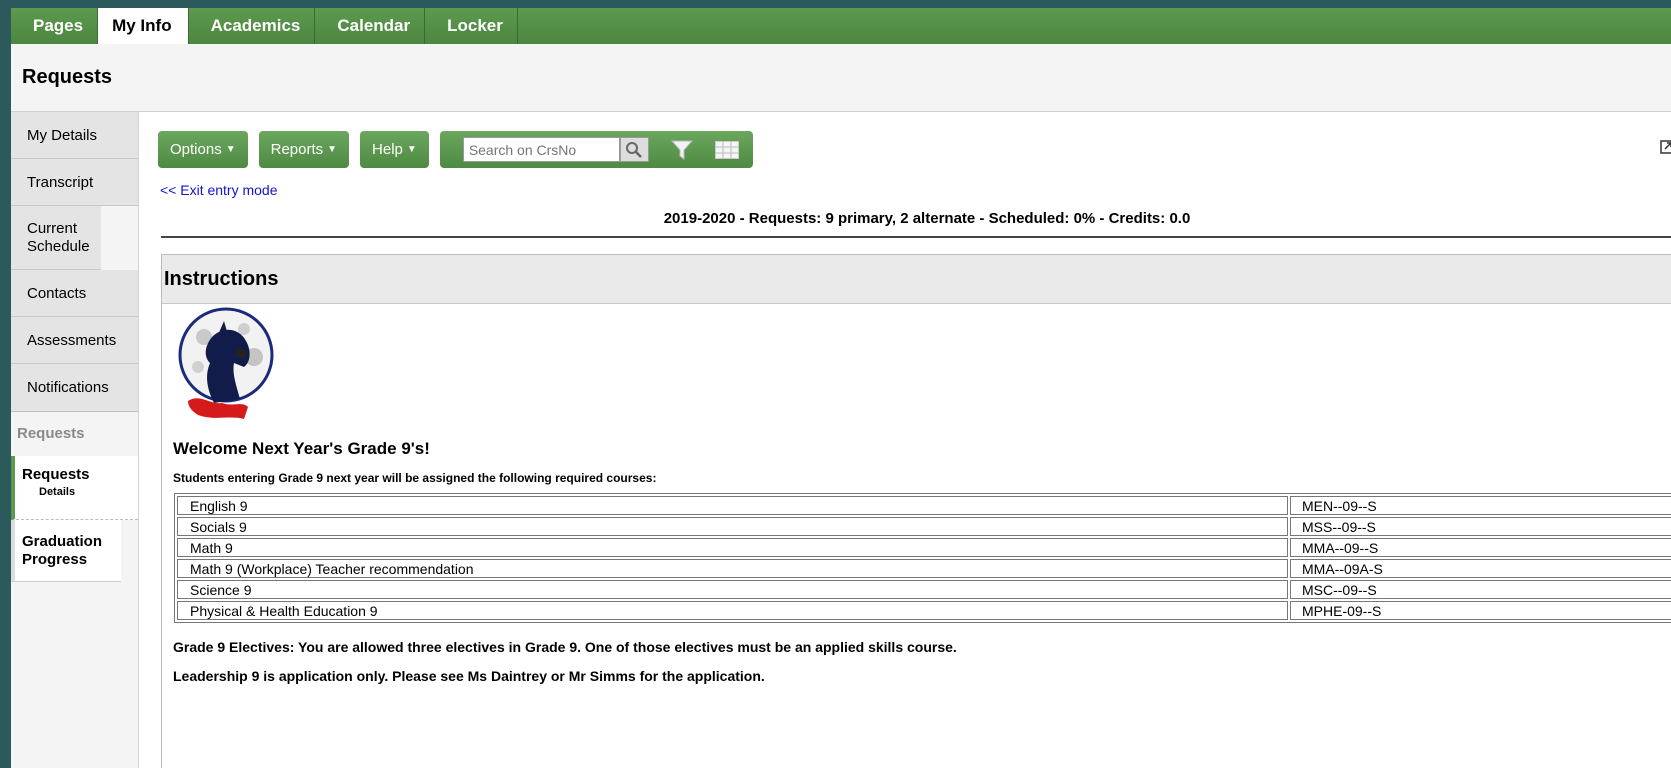 The height and width of the screenshot is (768, 1671). Describe the element at coordinates (143, 26) in the screenshot. I see `tab-my-info: My Info` at that location.